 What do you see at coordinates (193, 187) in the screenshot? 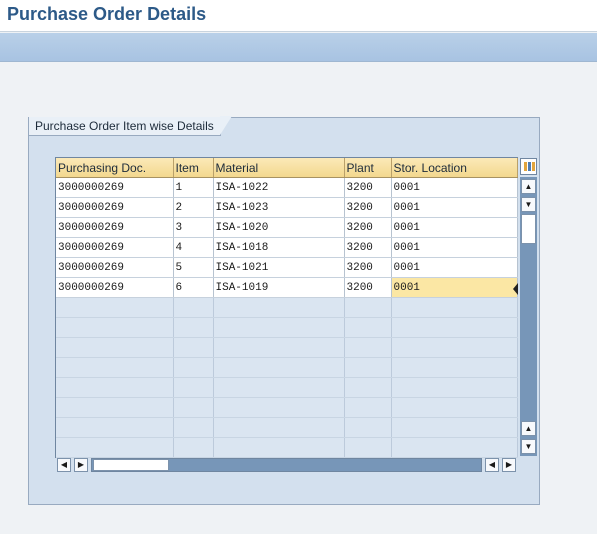
I see `cell-item: 1` at bounding box center [193, 187].